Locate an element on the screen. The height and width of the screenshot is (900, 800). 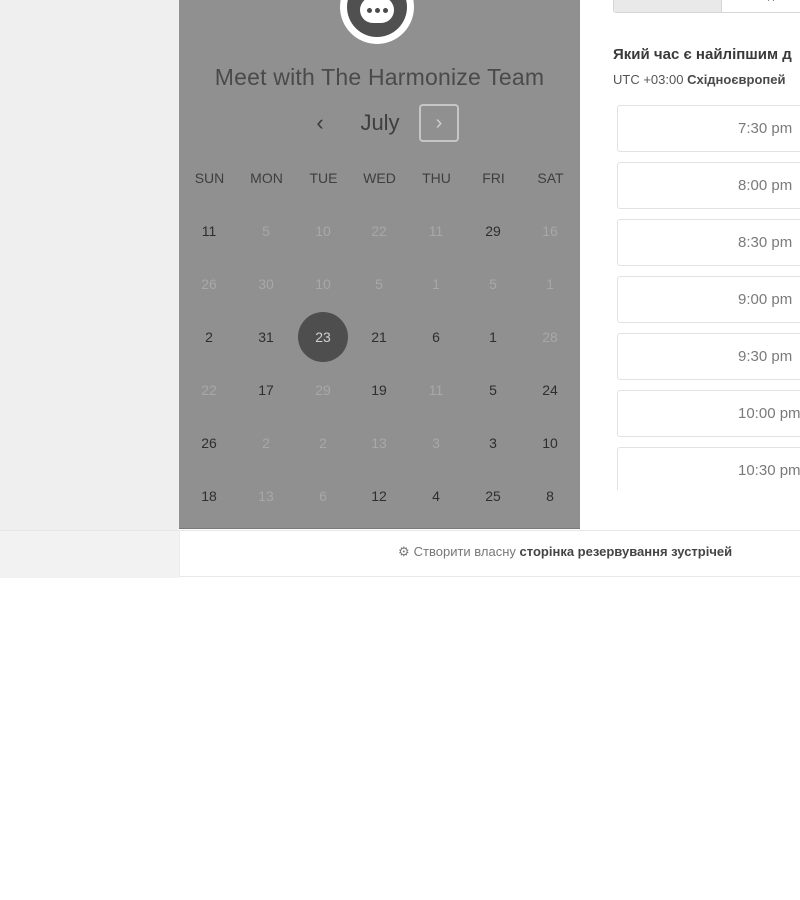
time-slot-button: 7:30 pm is located at coordinates (708, 128).